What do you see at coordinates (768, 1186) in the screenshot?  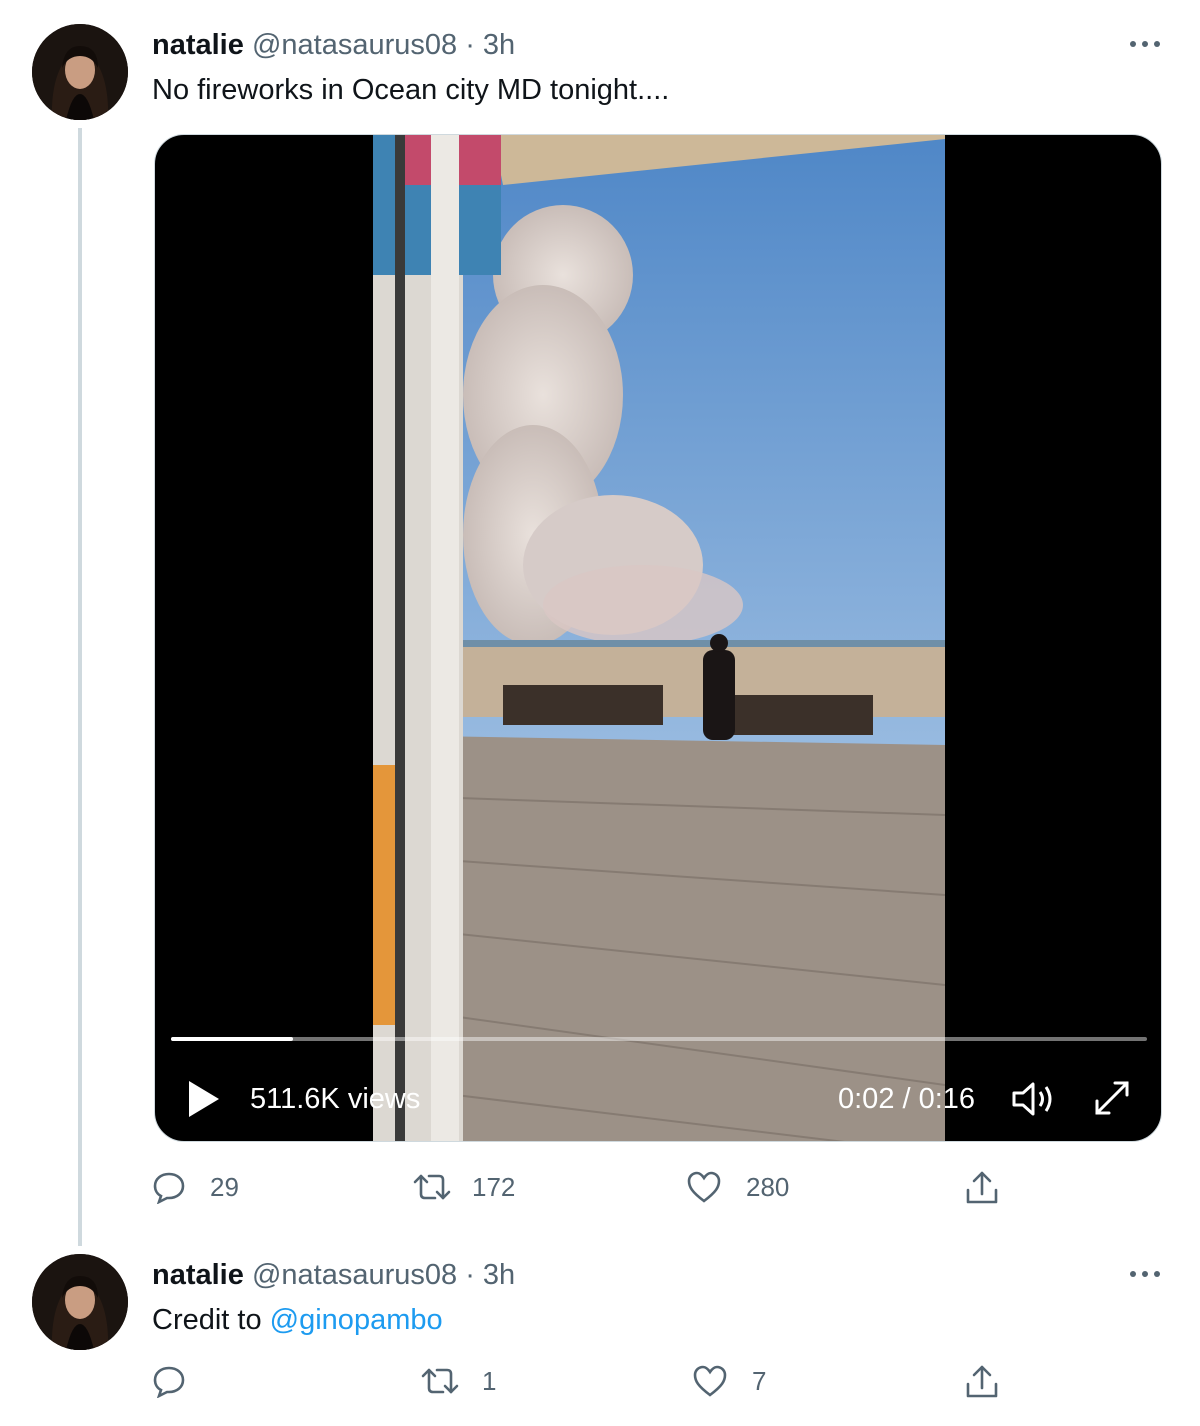 I see `like-count: 280` at bounding box center [768, 1186].